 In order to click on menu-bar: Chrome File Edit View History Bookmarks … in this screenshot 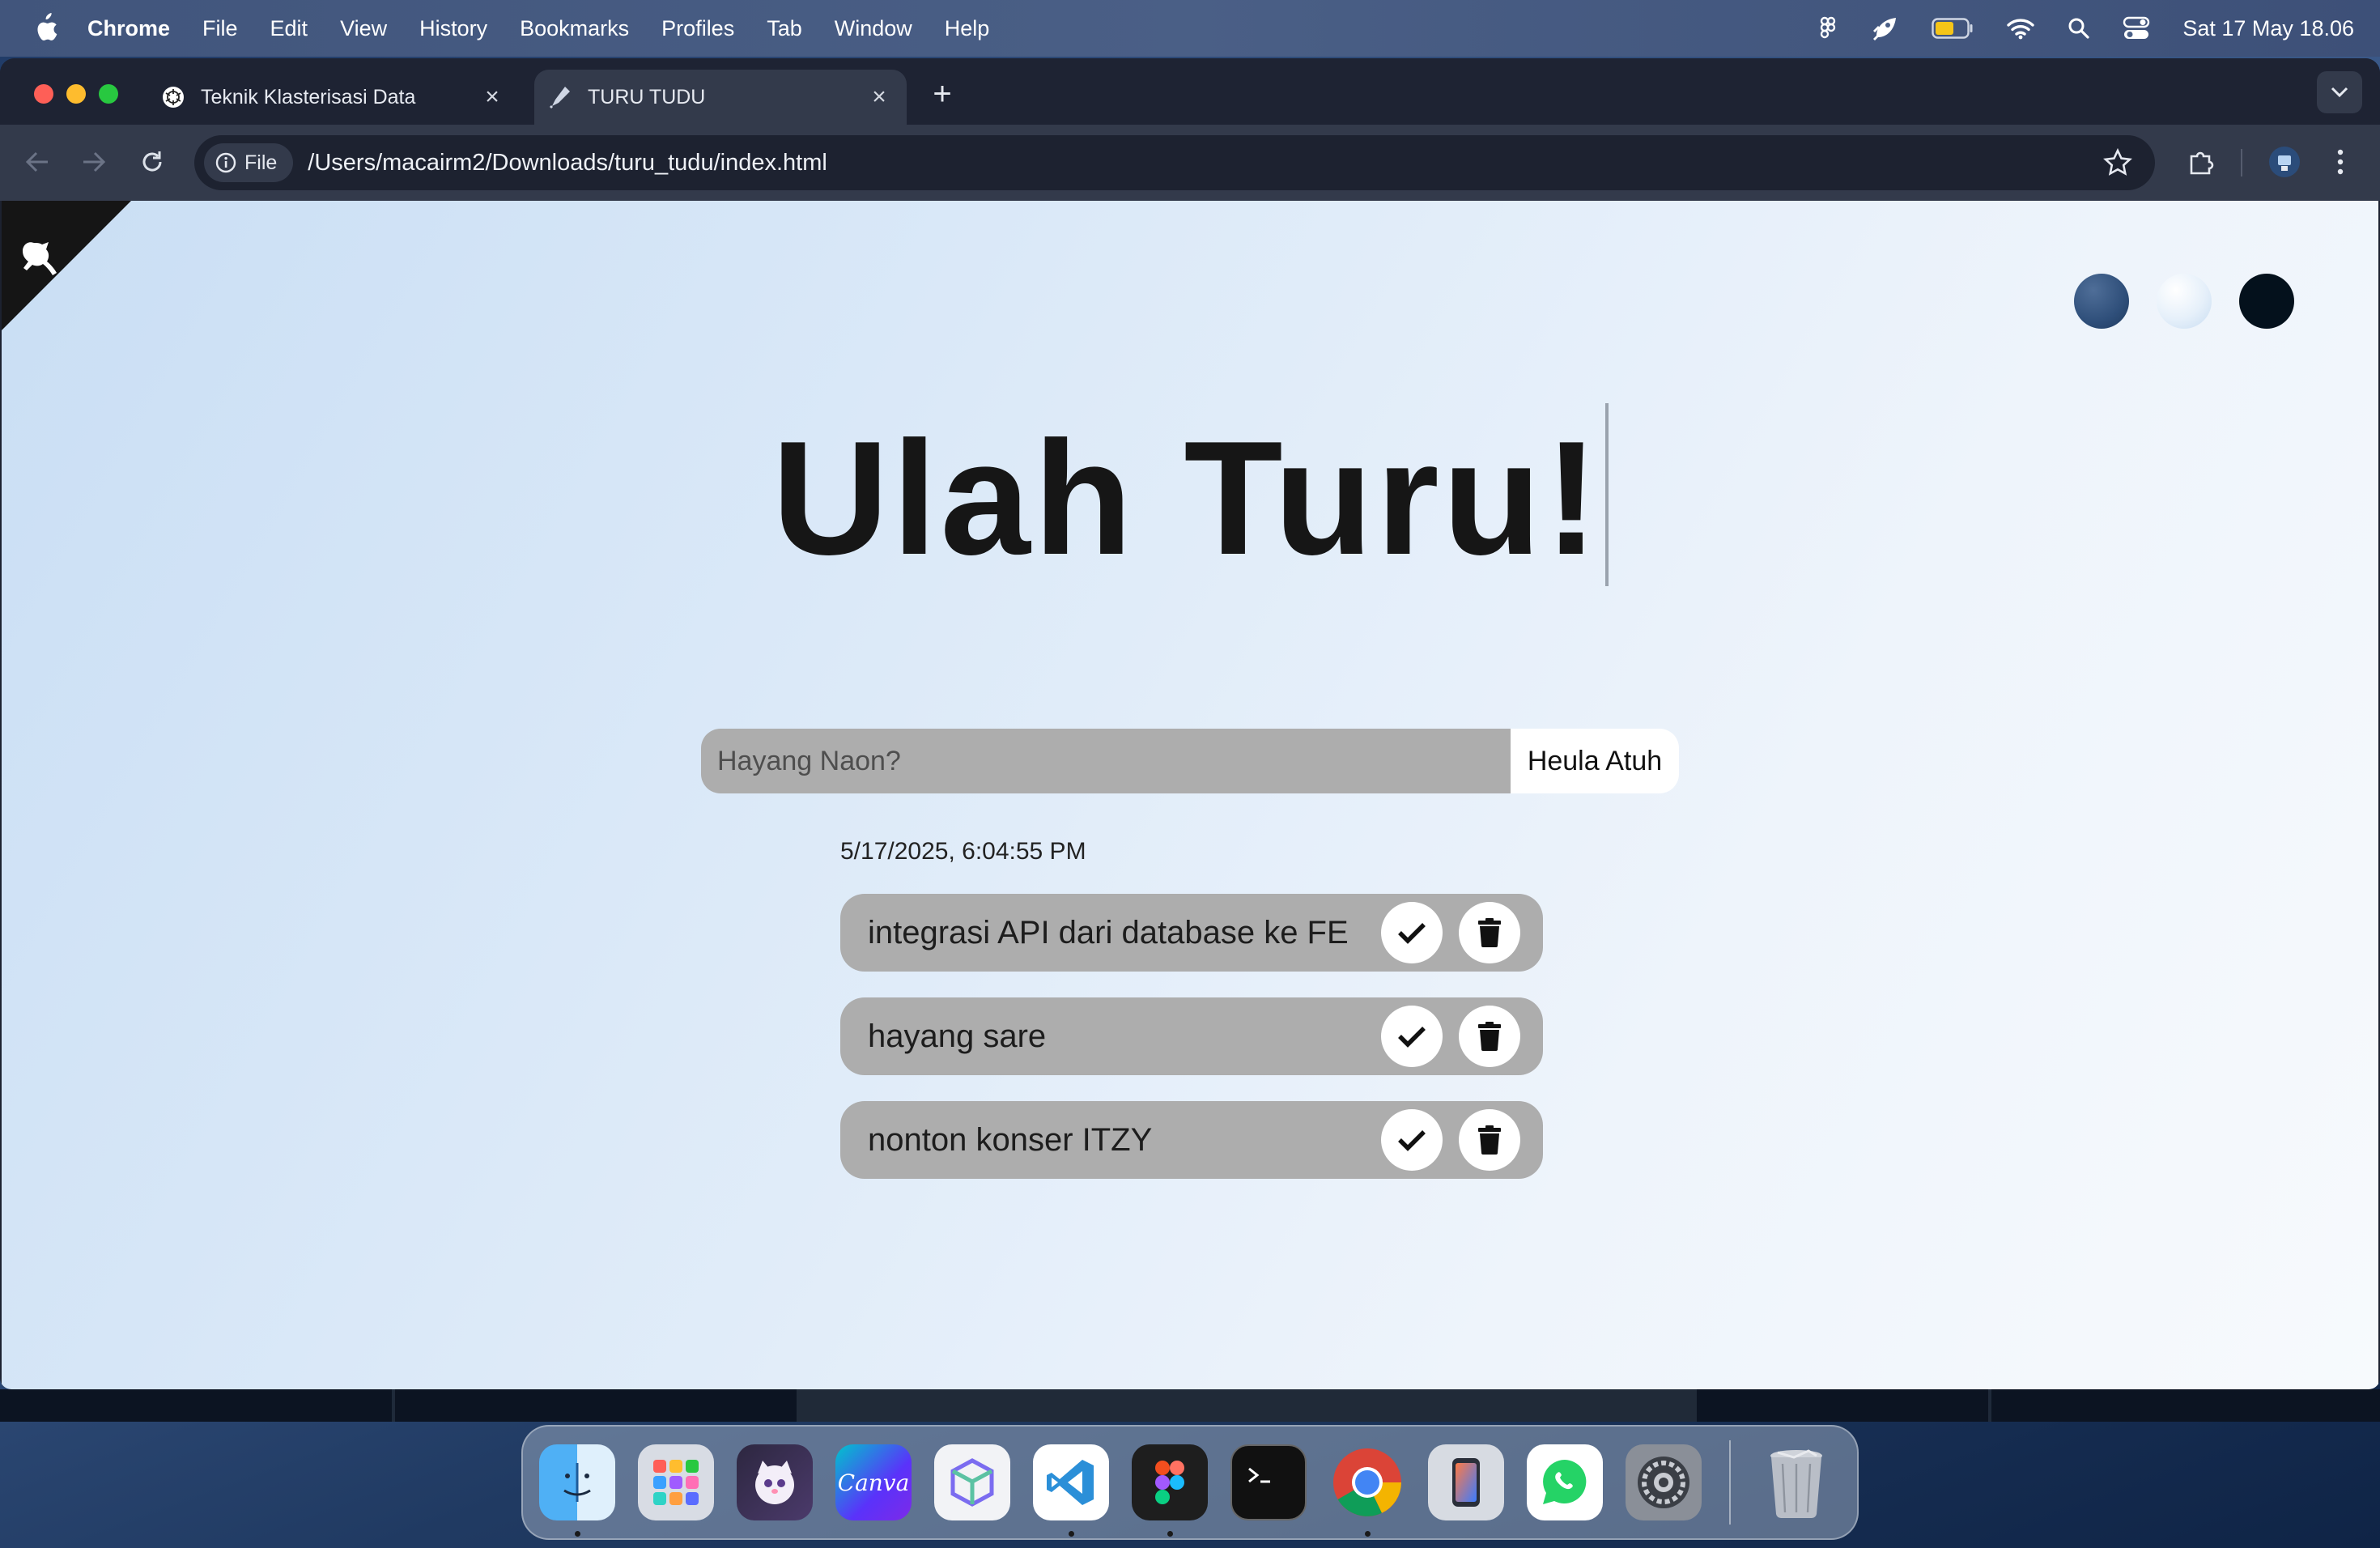, I will do `click(1190, 29)`.